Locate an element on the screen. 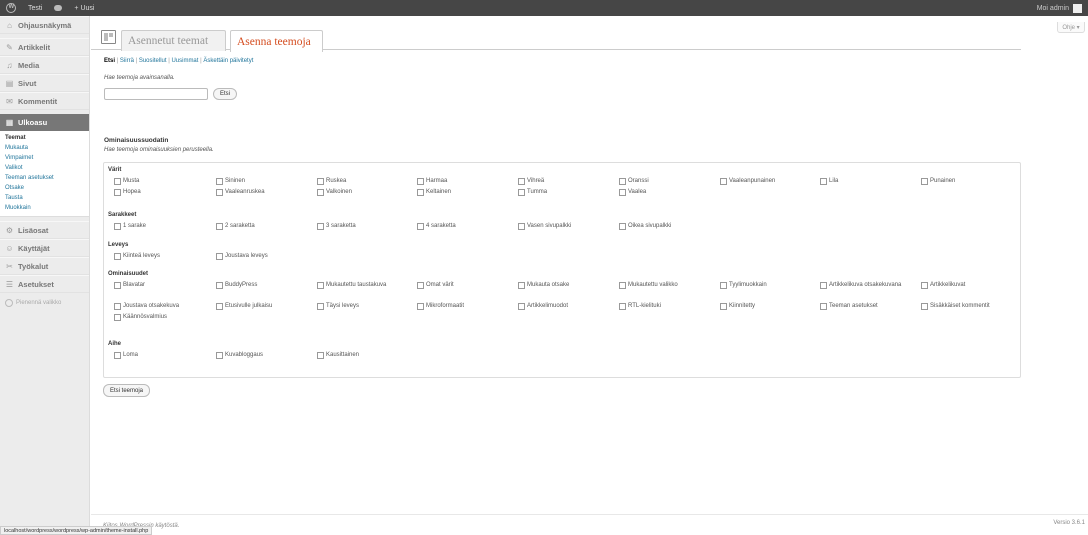  filter-checkbox: 2 saraketta is located at coordinates (263, 226).